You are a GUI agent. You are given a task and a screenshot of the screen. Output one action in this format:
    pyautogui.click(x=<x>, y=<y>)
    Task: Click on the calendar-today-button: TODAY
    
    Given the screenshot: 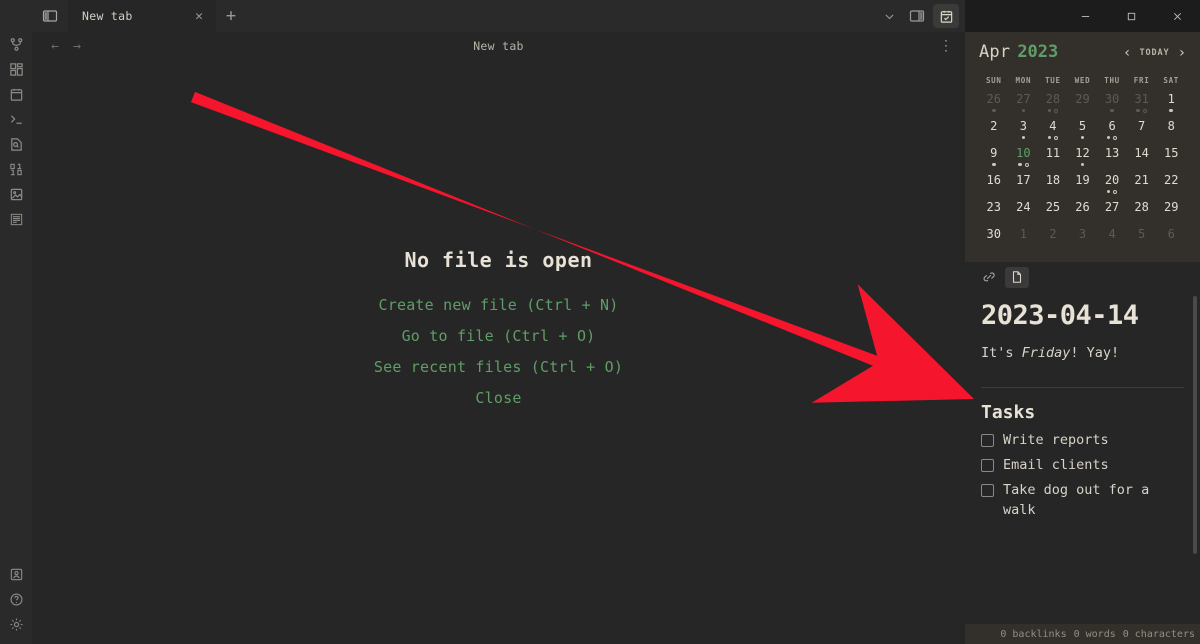 What is the action you would take?
    pyautogui.click(x=1154, y=53)
    